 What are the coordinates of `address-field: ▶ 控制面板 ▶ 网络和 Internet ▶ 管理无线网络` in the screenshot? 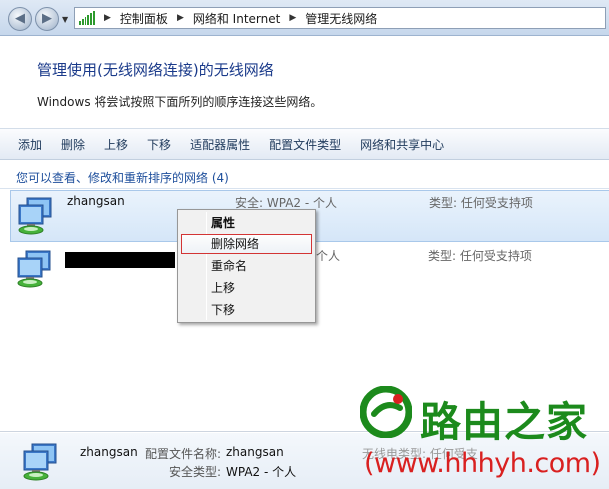 It's located at (340, 18).